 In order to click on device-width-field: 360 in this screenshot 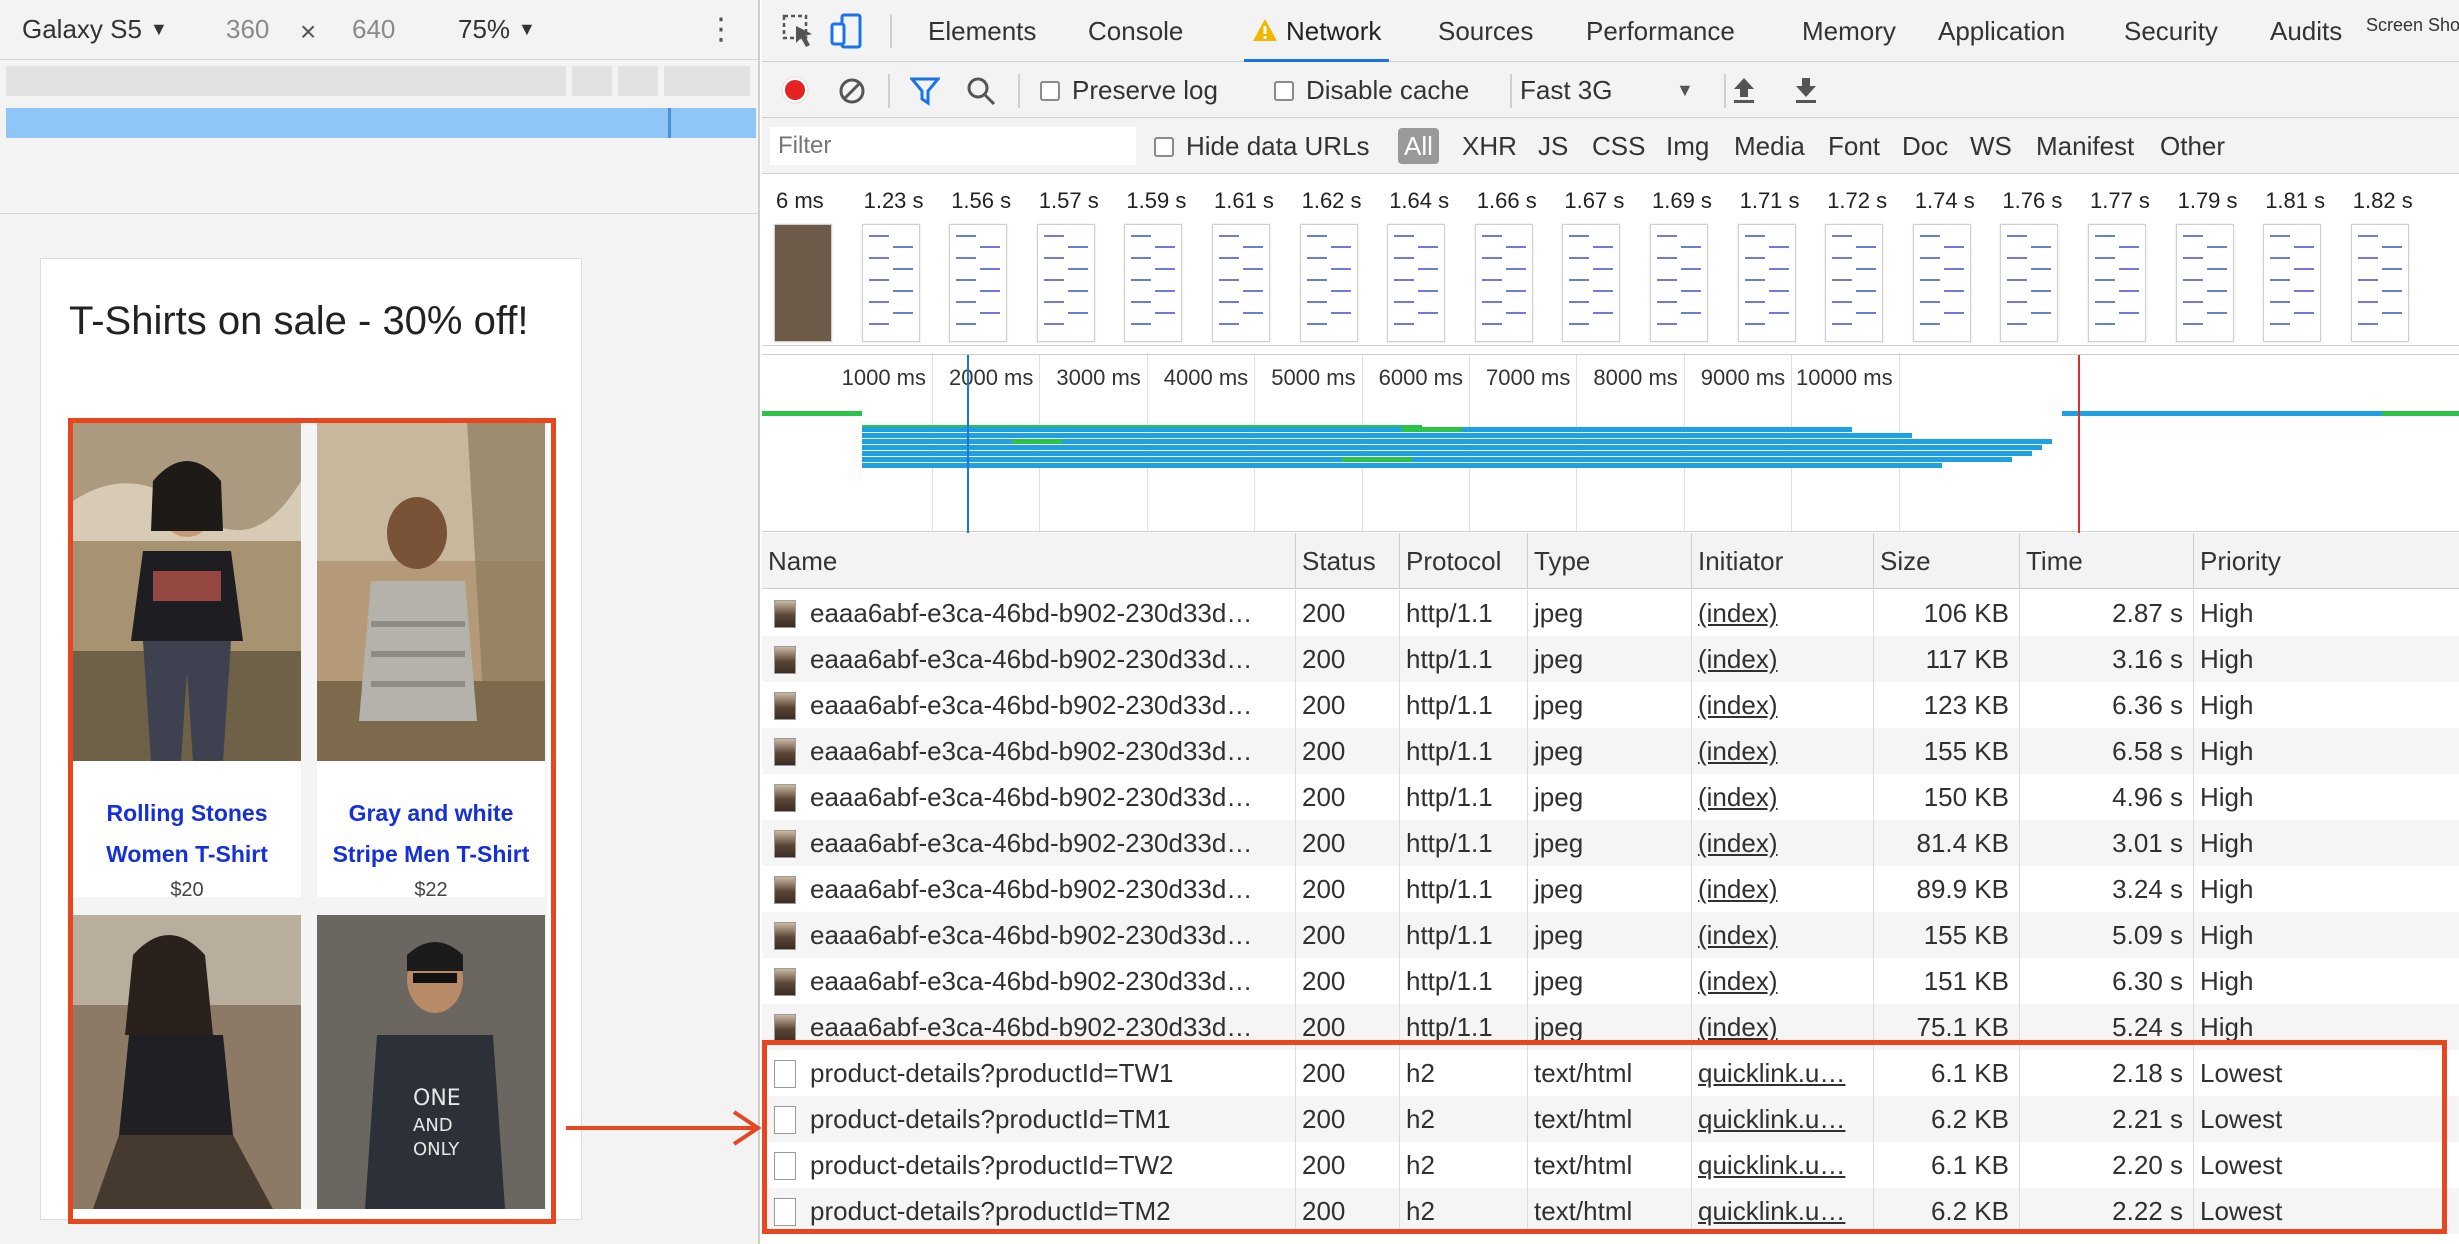, I will do `click(247, 29)`.